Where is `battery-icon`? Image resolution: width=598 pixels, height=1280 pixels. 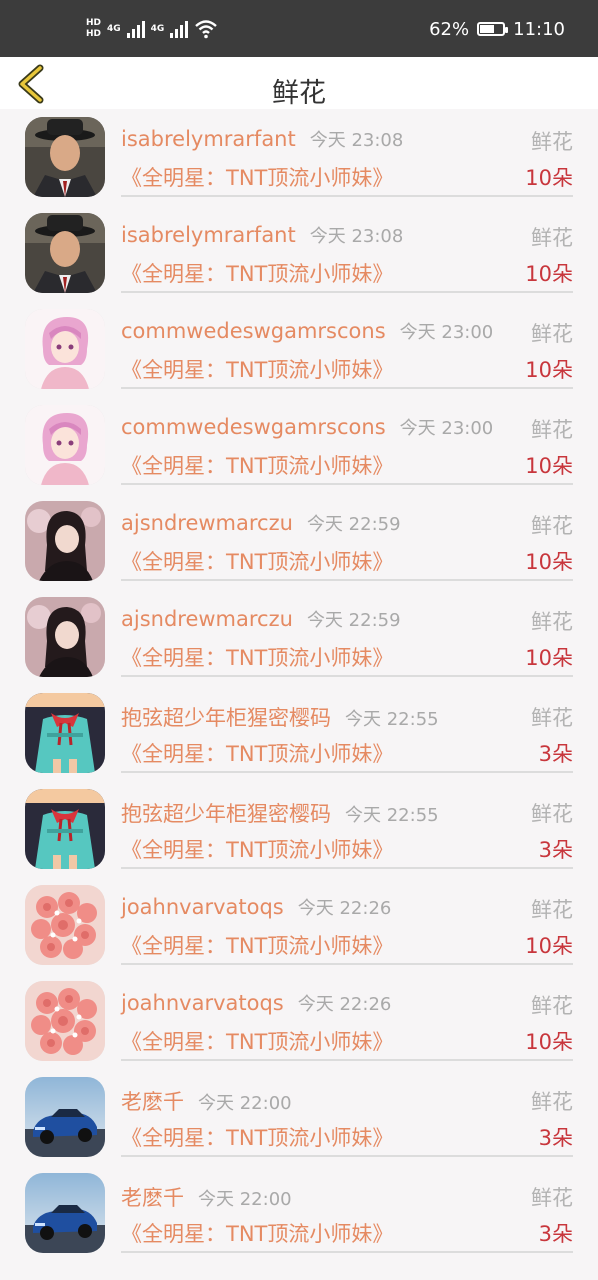
battery-icon is located at coordinates (493, 29).